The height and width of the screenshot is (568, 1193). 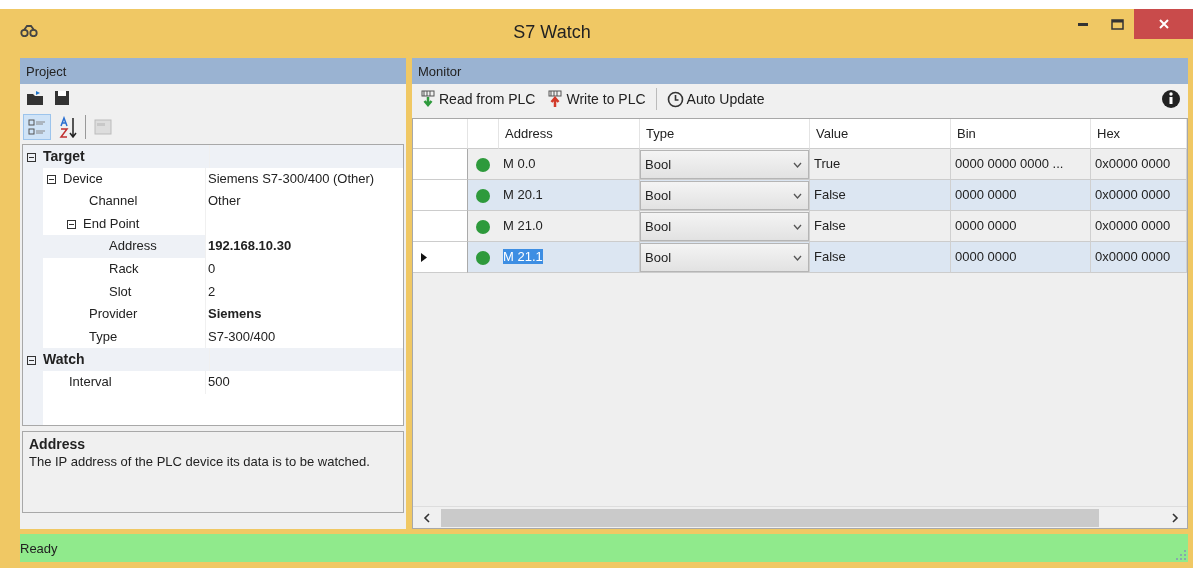 I want to click on scroll-right-icon, so click(x=1175, y=517).